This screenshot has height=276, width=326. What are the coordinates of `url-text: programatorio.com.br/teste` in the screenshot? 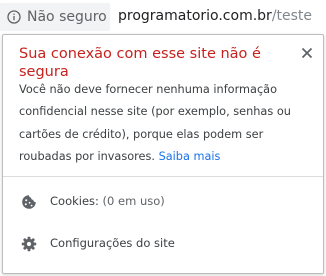 It's located at (215, 16).